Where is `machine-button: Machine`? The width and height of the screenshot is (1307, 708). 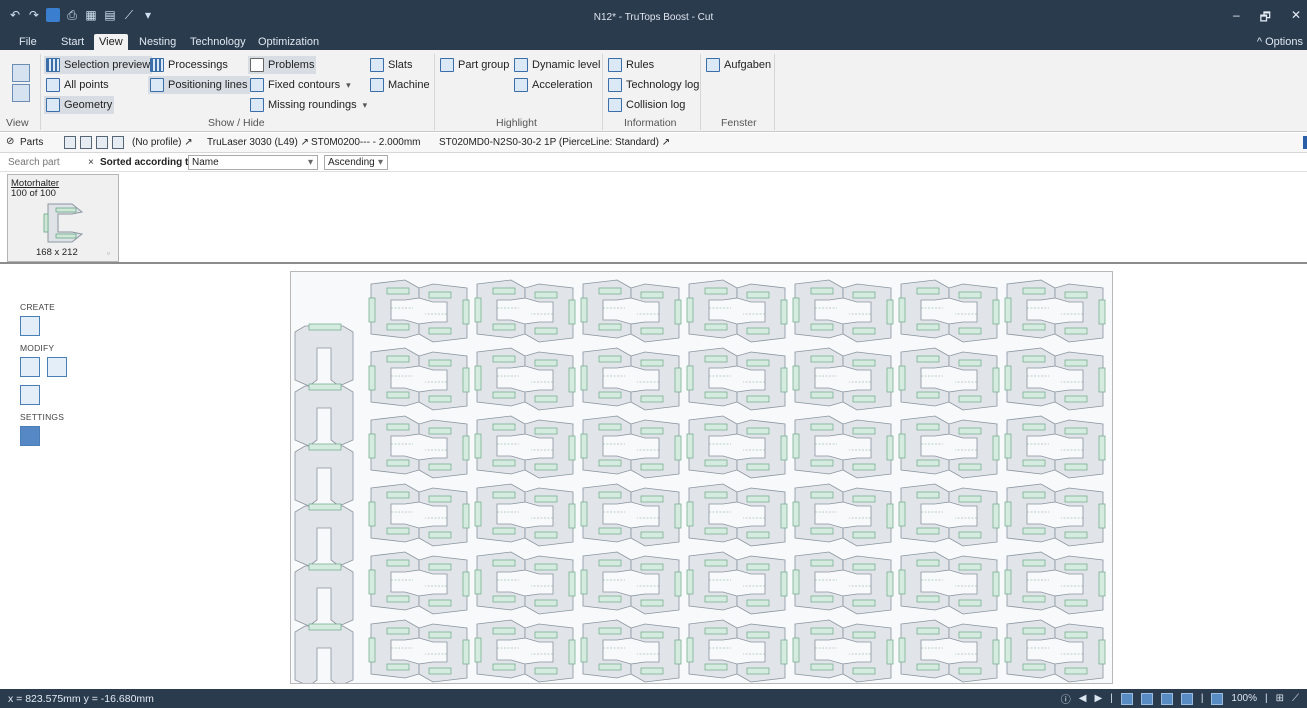
machine-button: Machine is located at coordinates (400, 85).